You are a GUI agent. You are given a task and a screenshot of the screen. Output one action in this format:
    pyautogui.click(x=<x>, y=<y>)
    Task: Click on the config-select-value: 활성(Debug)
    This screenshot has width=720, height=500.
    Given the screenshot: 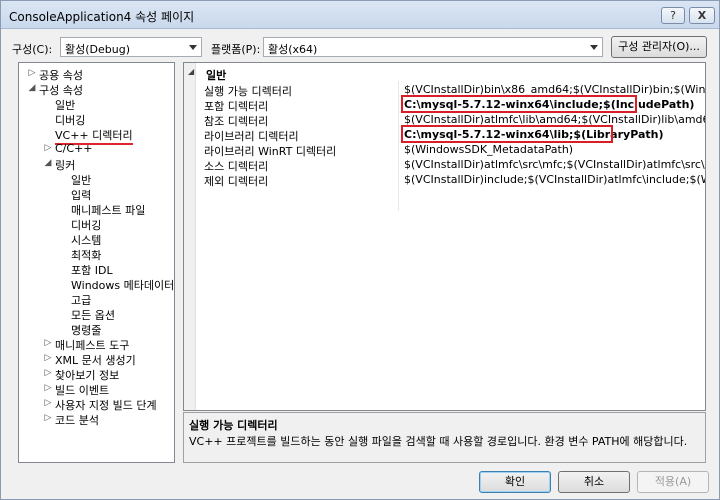 What is the action you would take?
    pyautogui.click(x=97, y=49)
    